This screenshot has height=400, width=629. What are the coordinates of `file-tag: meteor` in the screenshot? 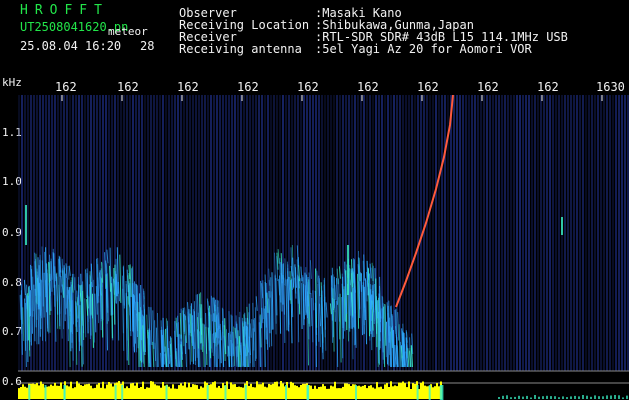 It's located at (128, 31).